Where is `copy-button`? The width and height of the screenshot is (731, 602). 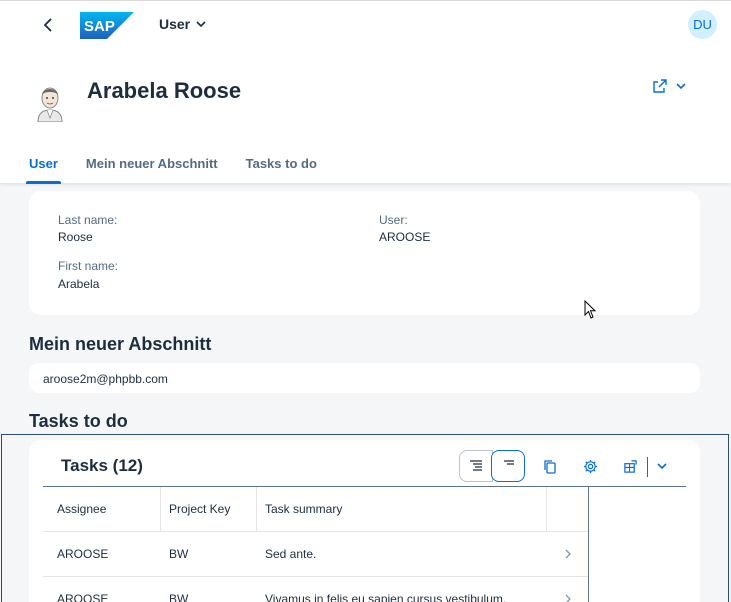
copy-button is located at coordinates (550, 466).